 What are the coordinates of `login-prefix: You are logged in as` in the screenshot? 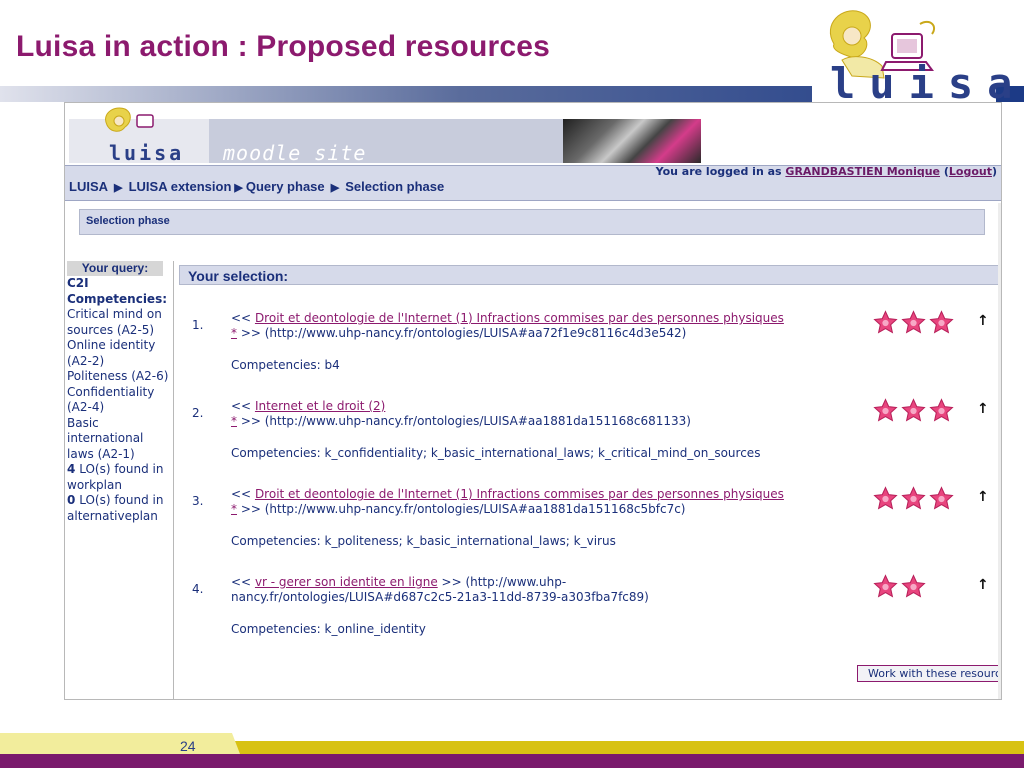 It's located at (720, 171).